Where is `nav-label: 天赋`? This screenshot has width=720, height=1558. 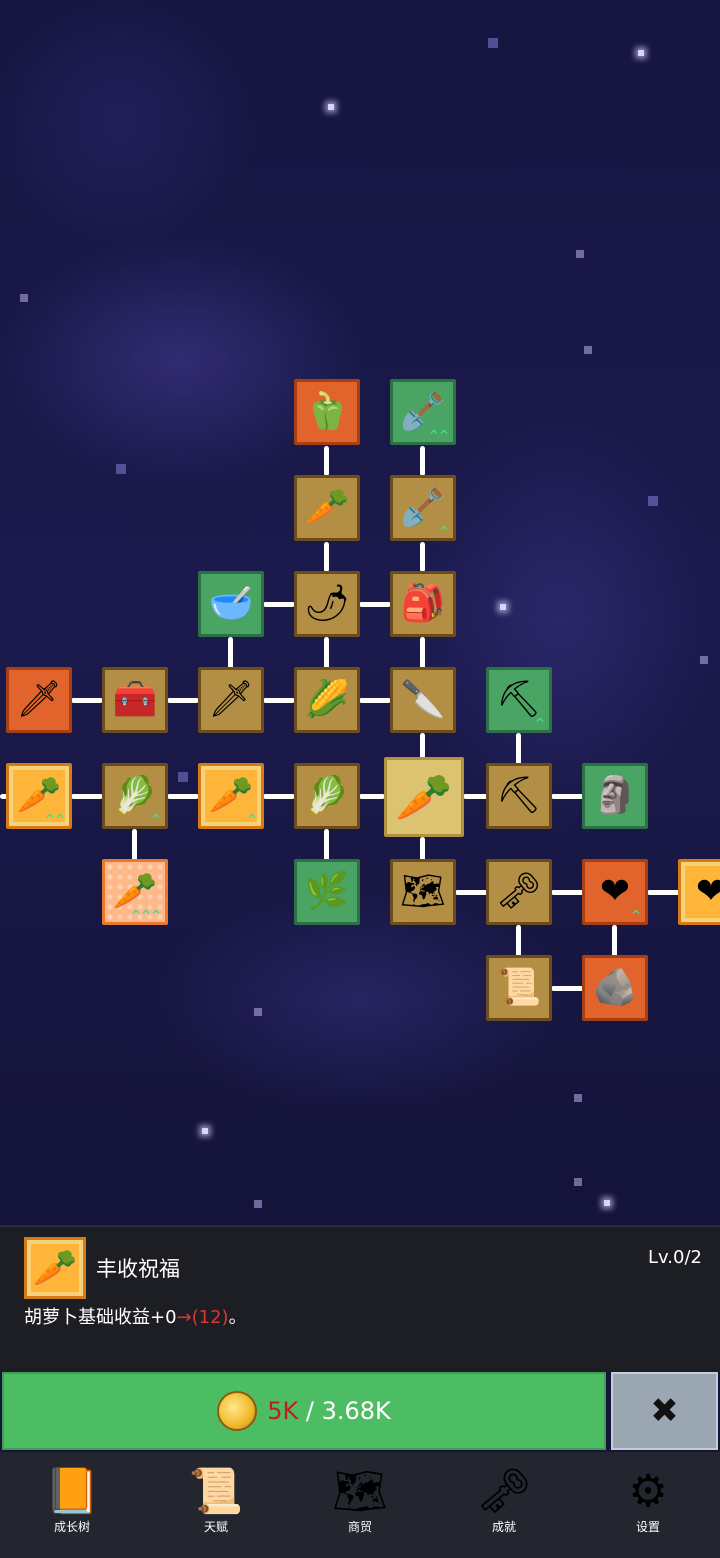 nav-label: 天赋 is located at coordinates (215, 1527).